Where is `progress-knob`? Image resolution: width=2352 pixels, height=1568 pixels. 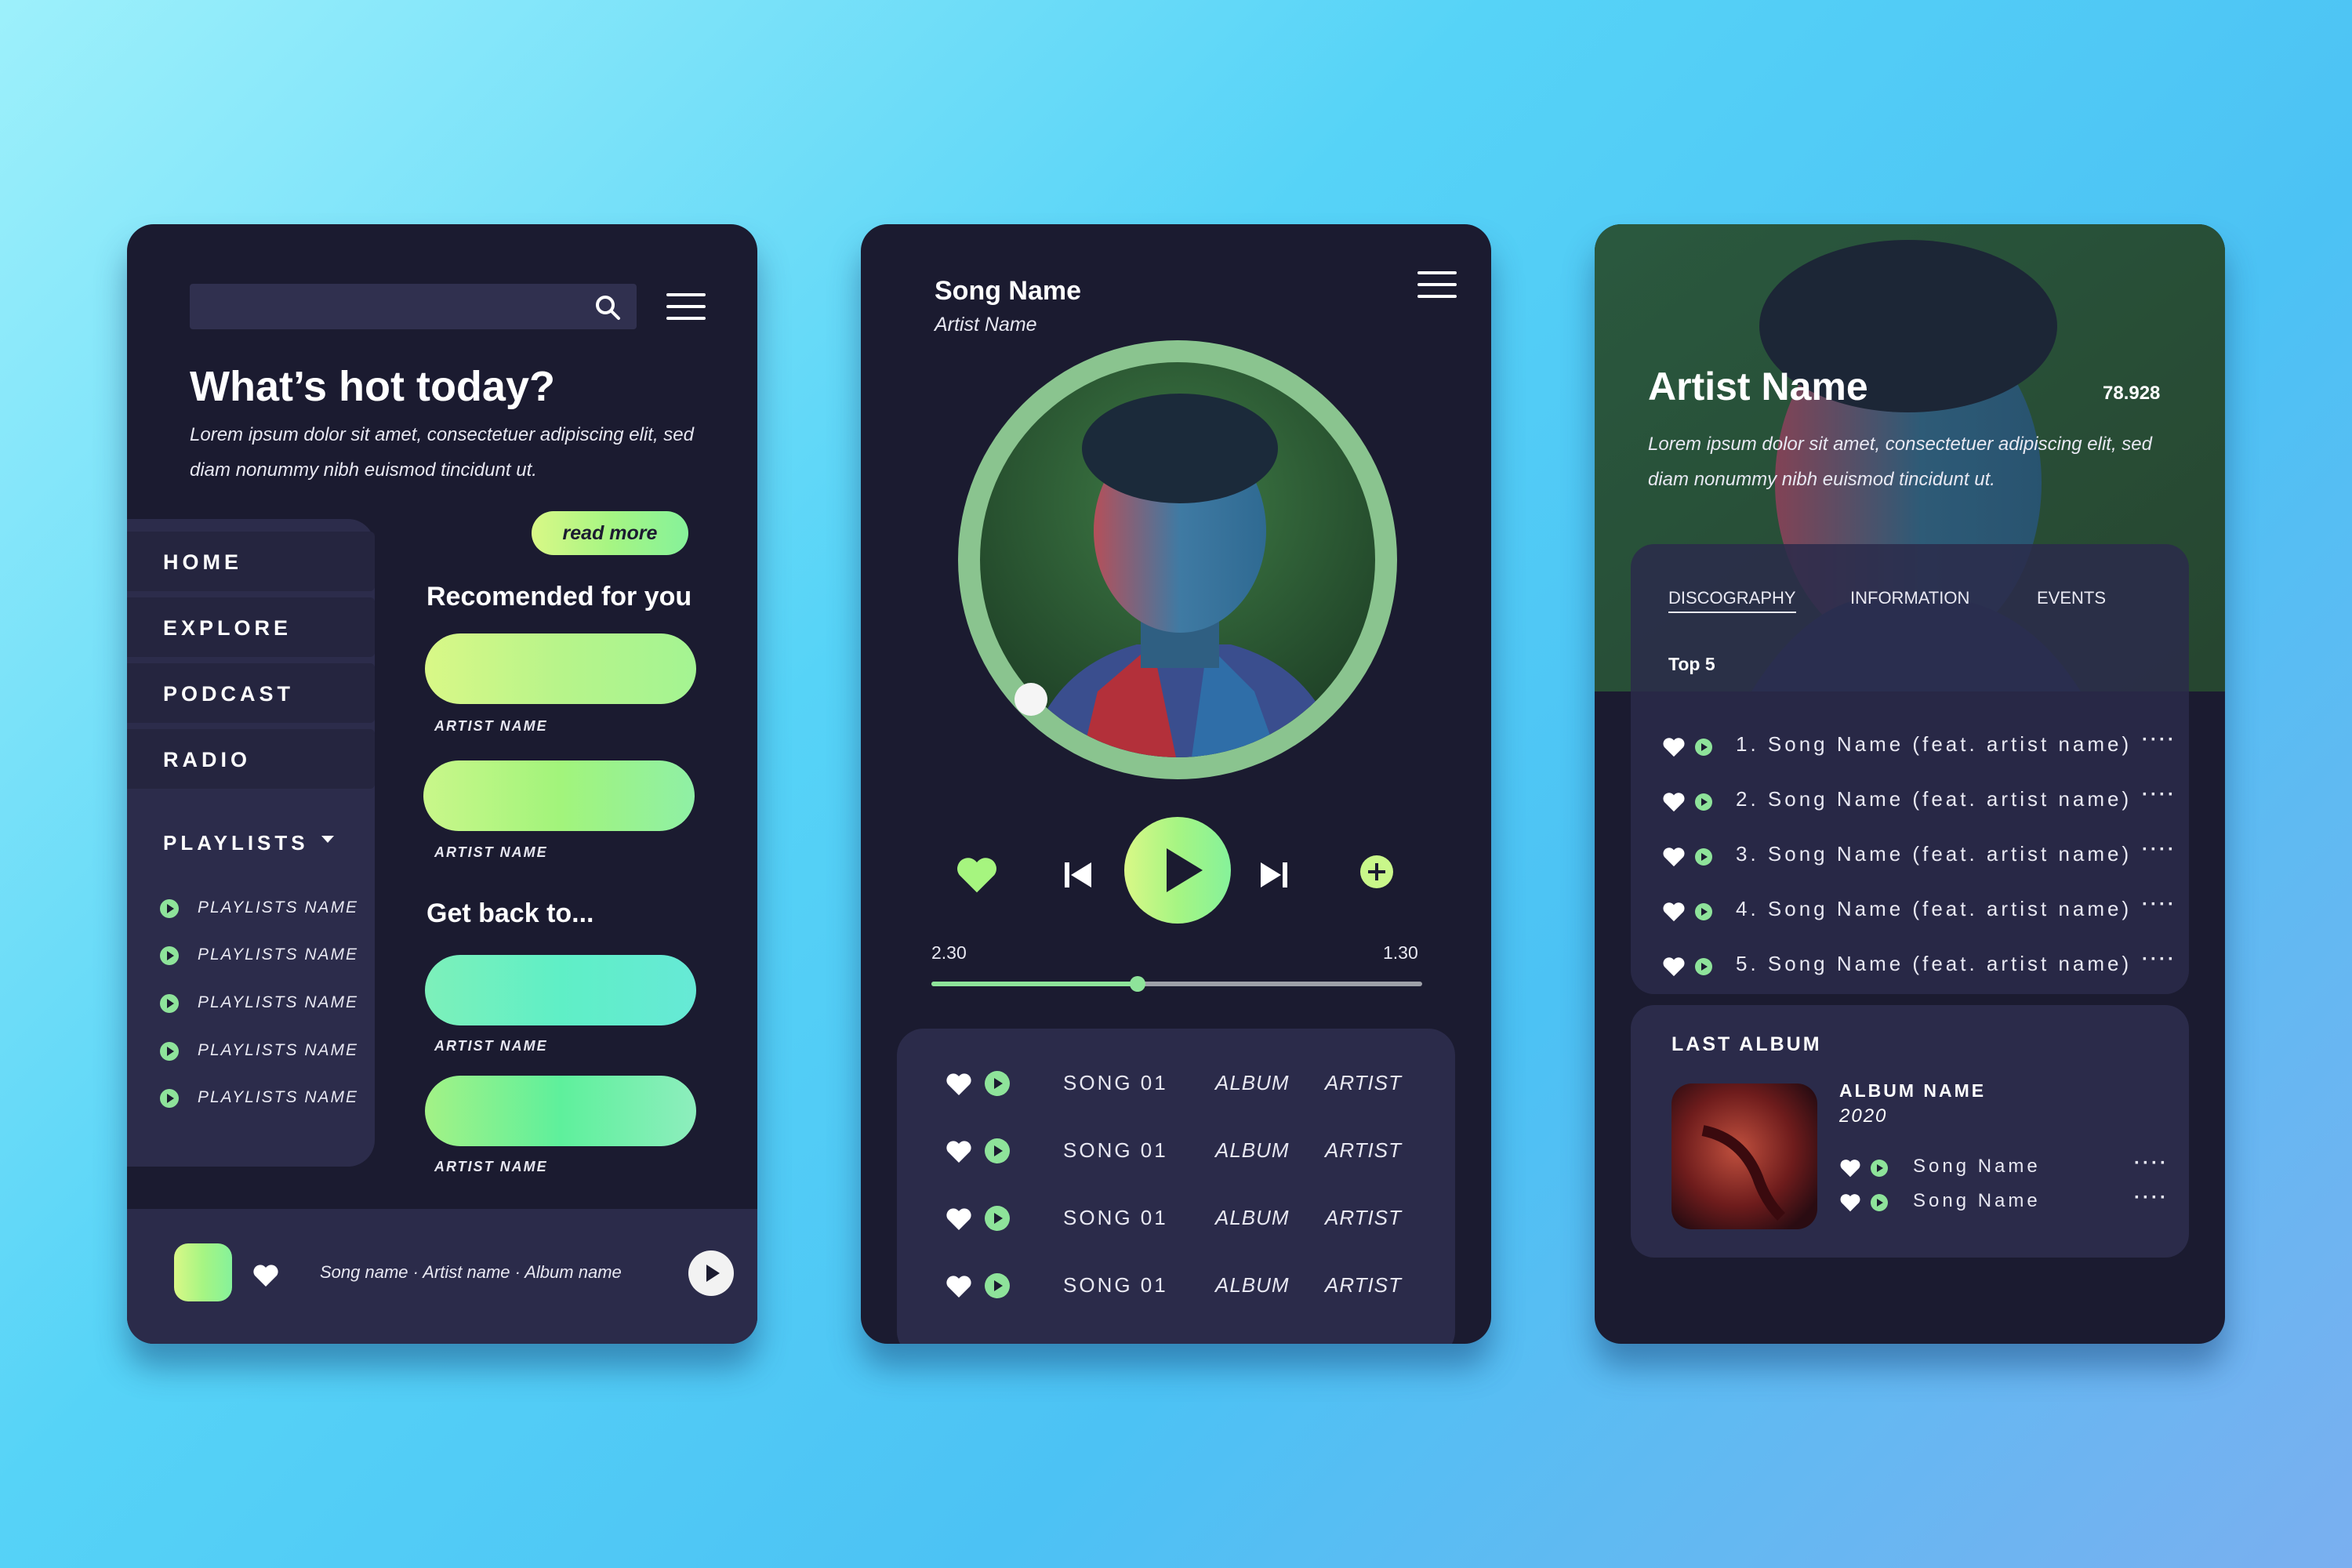 progress-knob is located at coordinates (1137, 984).